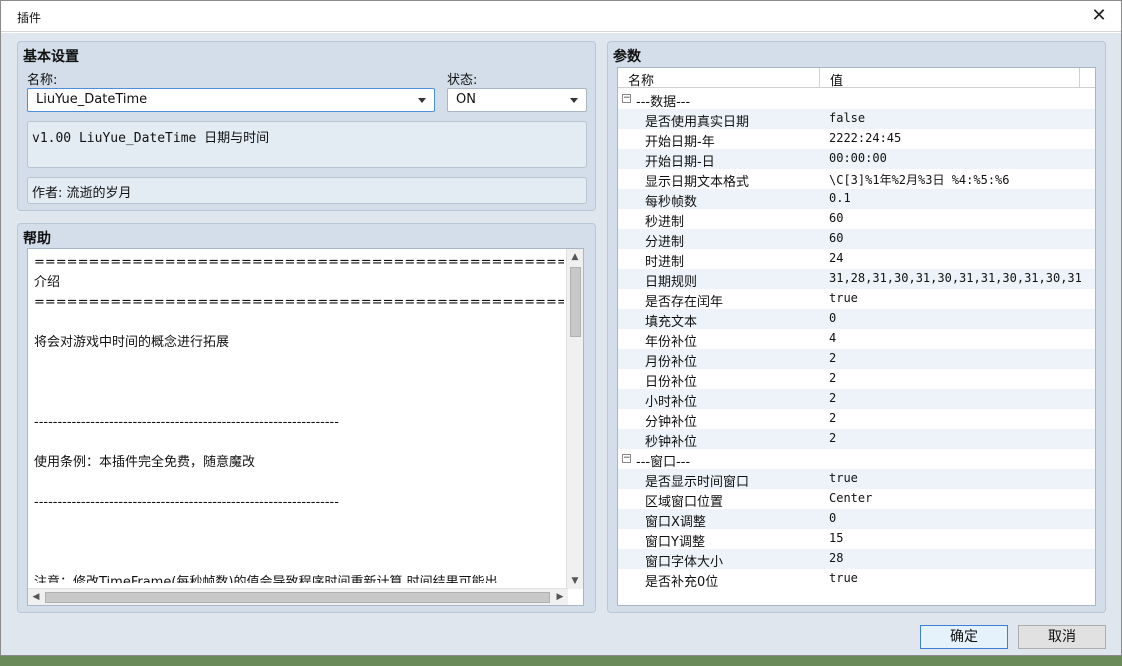 The image size is (1122, 666). Describe the element at coordinates (682, 582) in the screenshot. I see `param-name: 是否补充0位` at that location.